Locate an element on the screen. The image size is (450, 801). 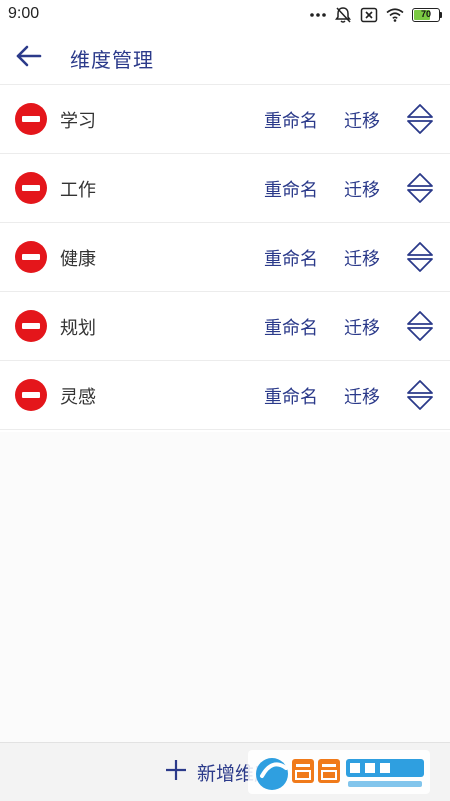
status-icons: 70 is located at coordinates (376, 15).